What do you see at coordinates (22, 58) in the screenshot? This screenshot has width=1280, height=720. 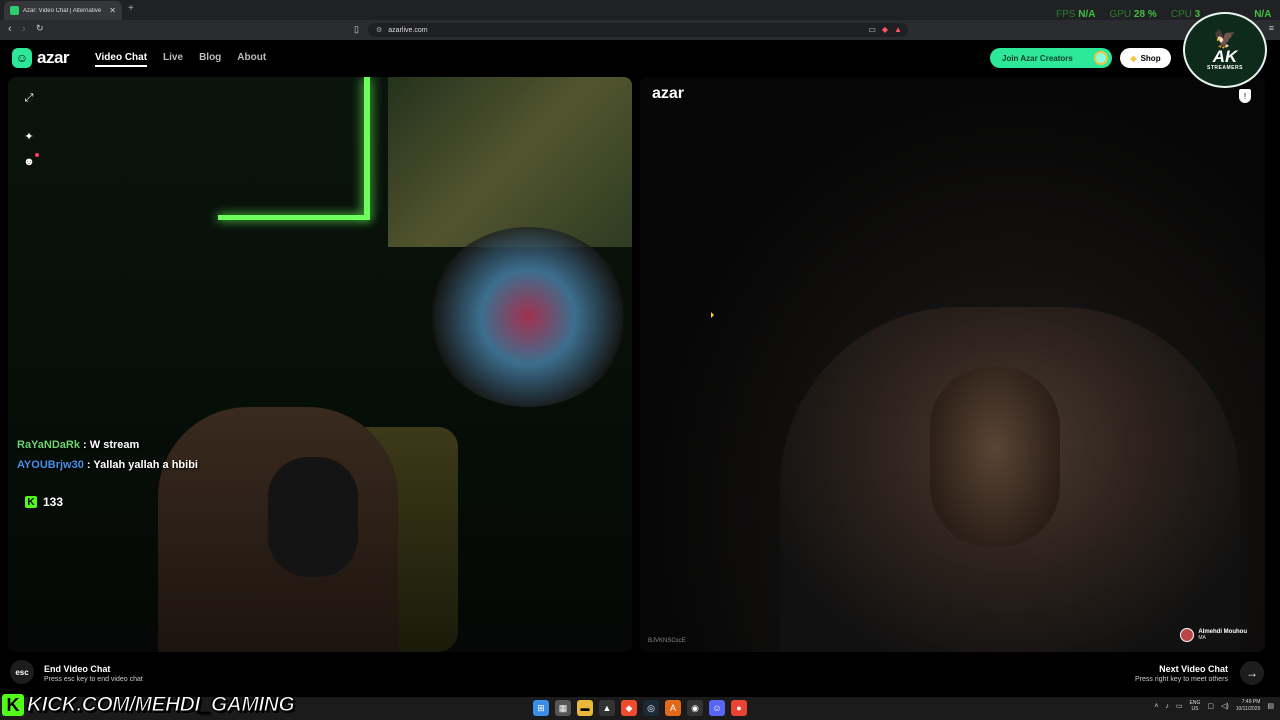 I see `azar-logo-icon: ☺` at bounding box center [22, 58].